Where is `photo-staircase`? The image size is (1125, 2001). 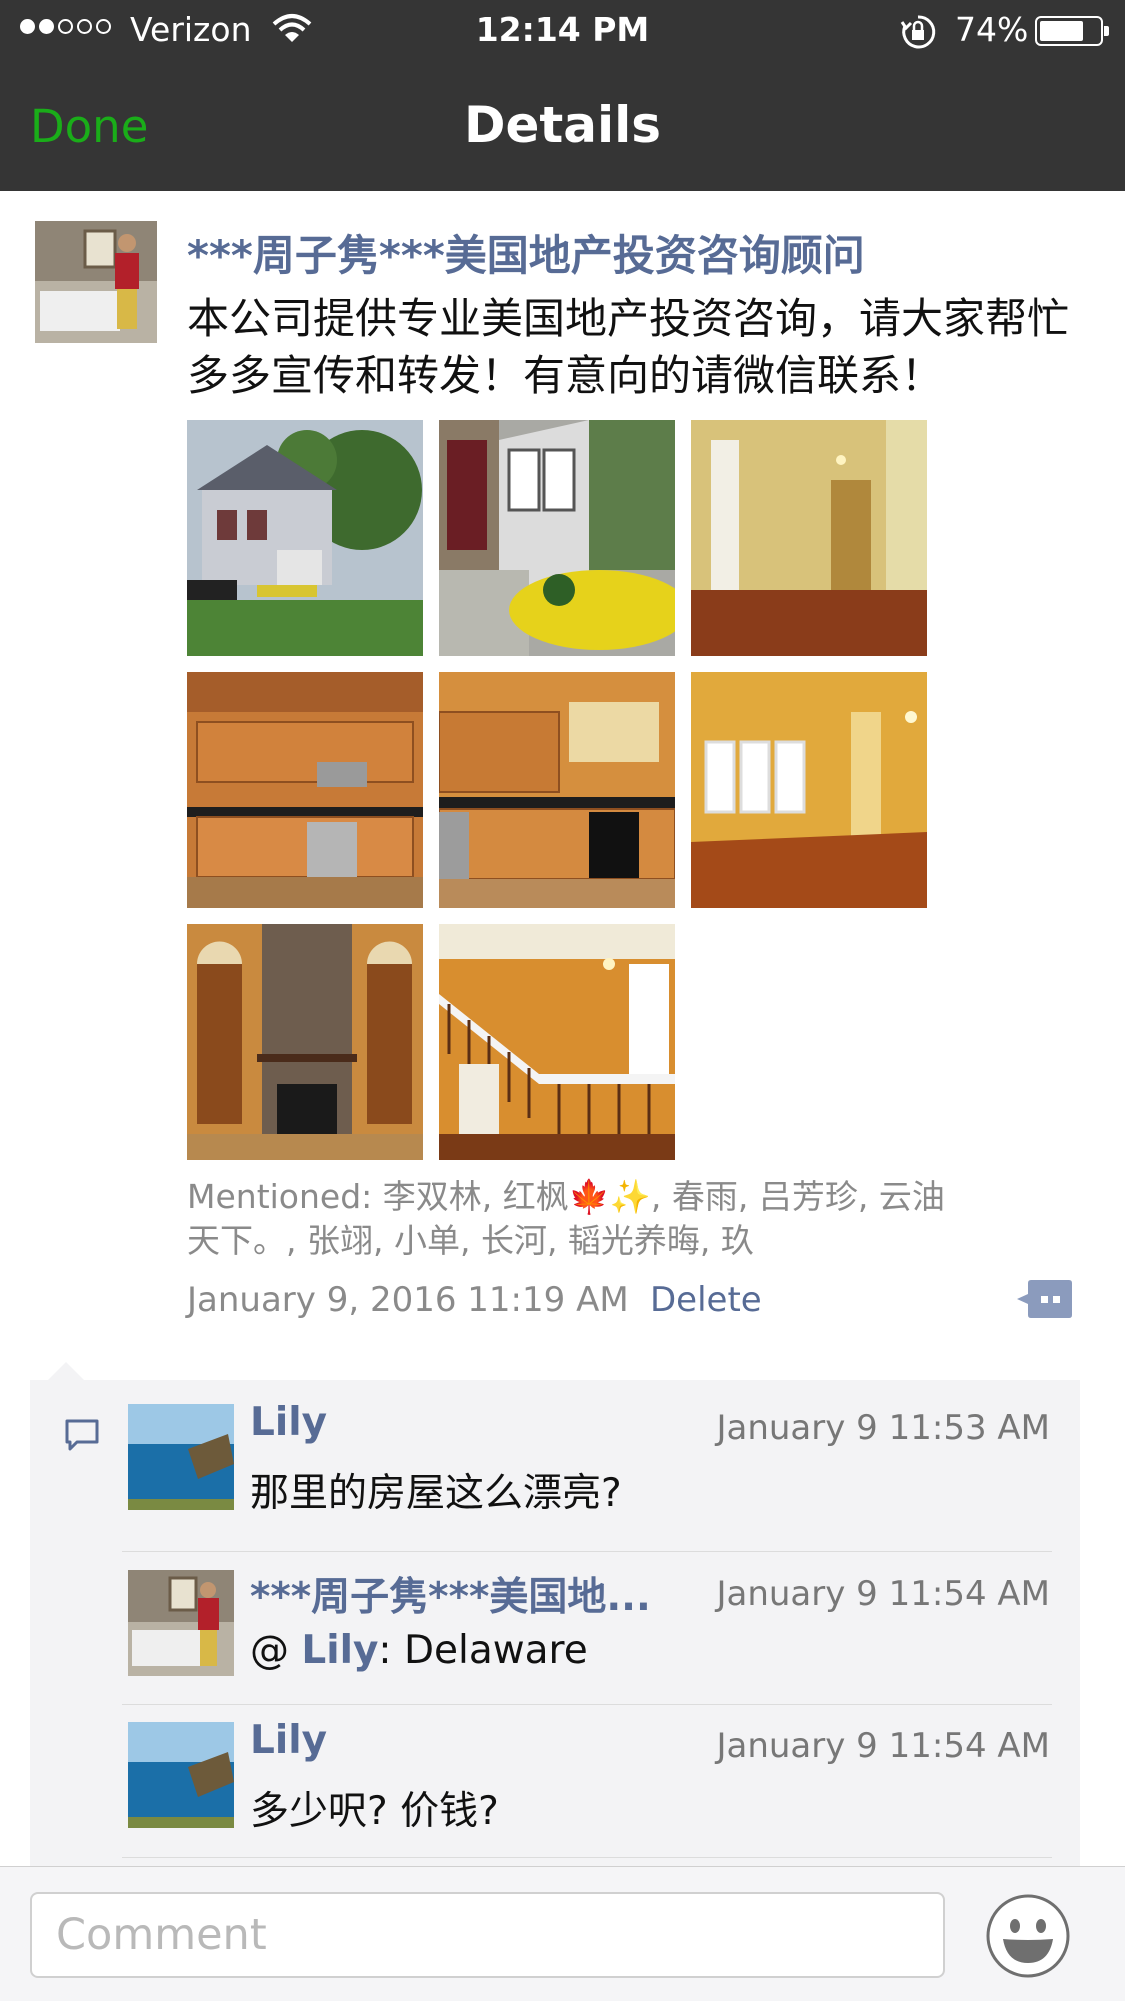
photo-staircase is located at coordinates (557, 1042).